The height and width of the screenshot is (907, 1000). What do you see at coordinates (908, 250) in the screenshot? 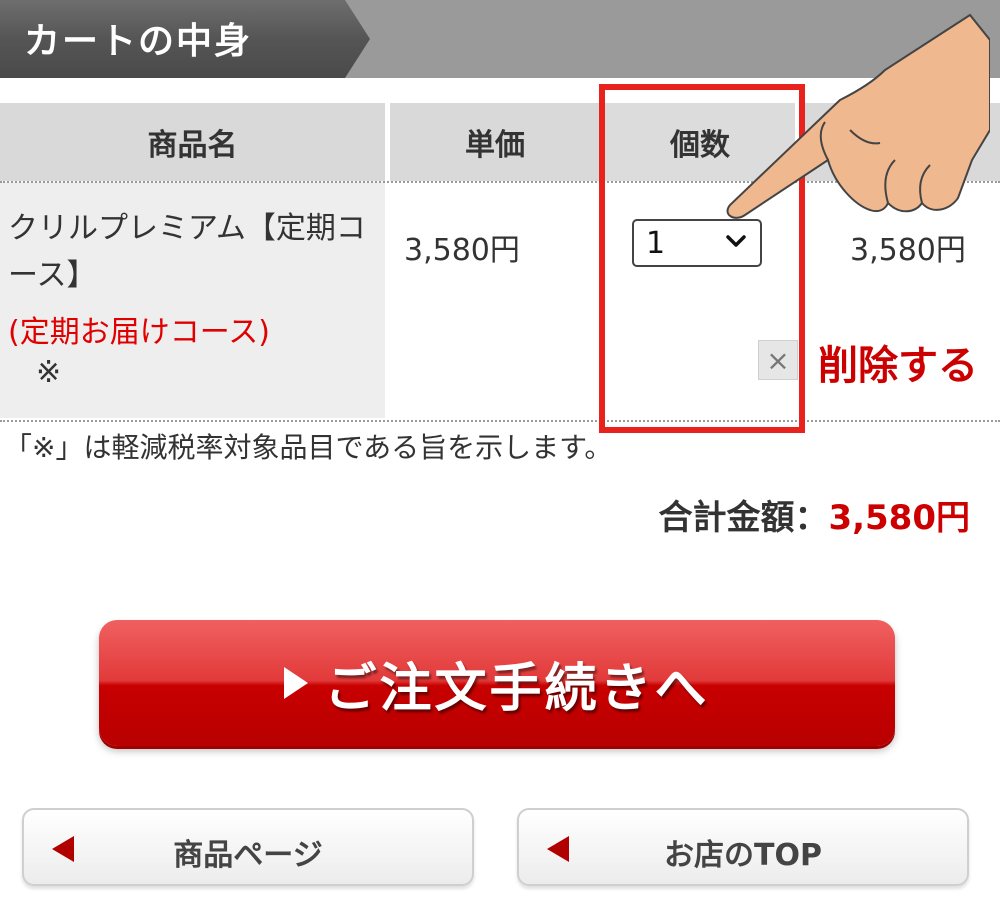
I see `row-subtotal: 3,580円` at bounding box center [908, 250].